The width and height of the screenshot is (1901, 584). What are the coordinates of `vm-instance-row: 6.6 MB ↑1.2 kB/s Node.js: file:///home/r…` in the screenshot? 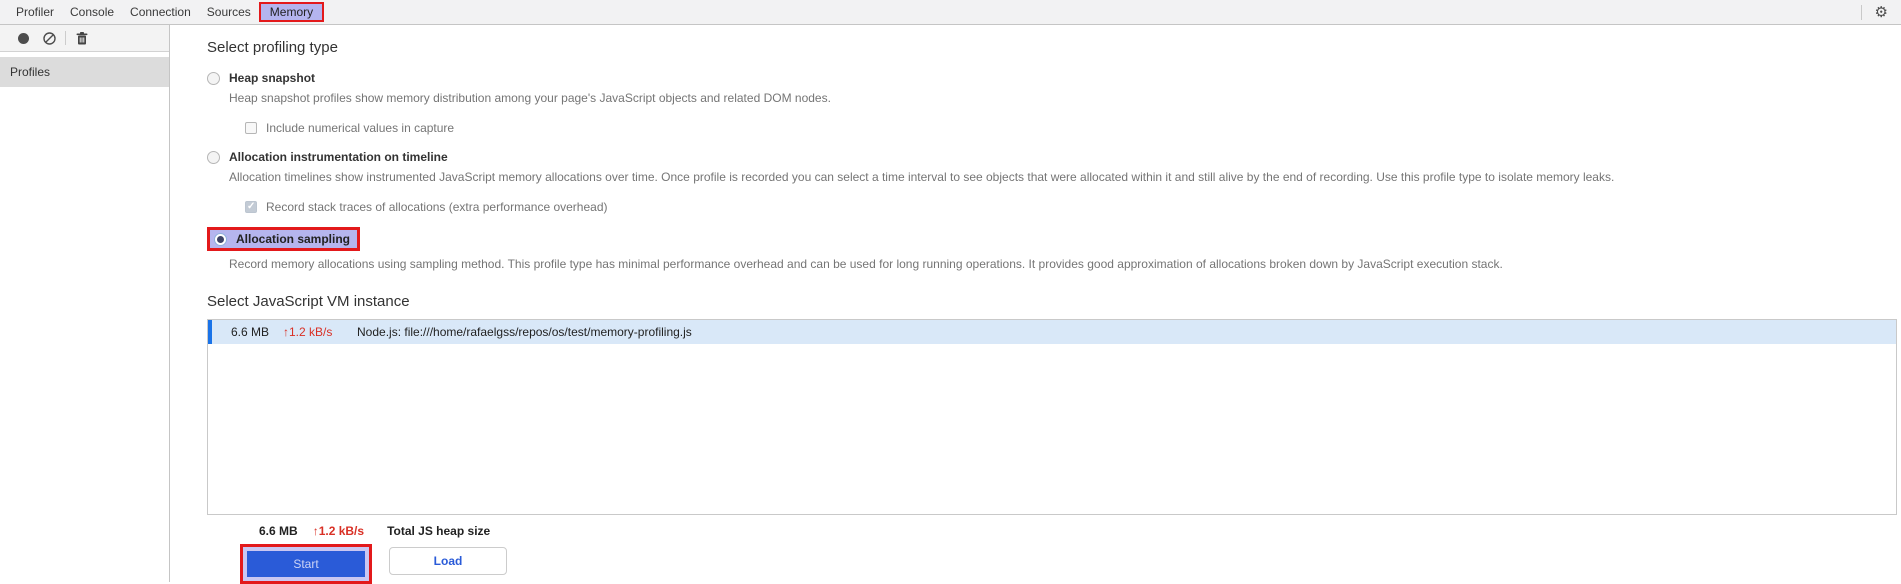 It's located at (1052, 332).